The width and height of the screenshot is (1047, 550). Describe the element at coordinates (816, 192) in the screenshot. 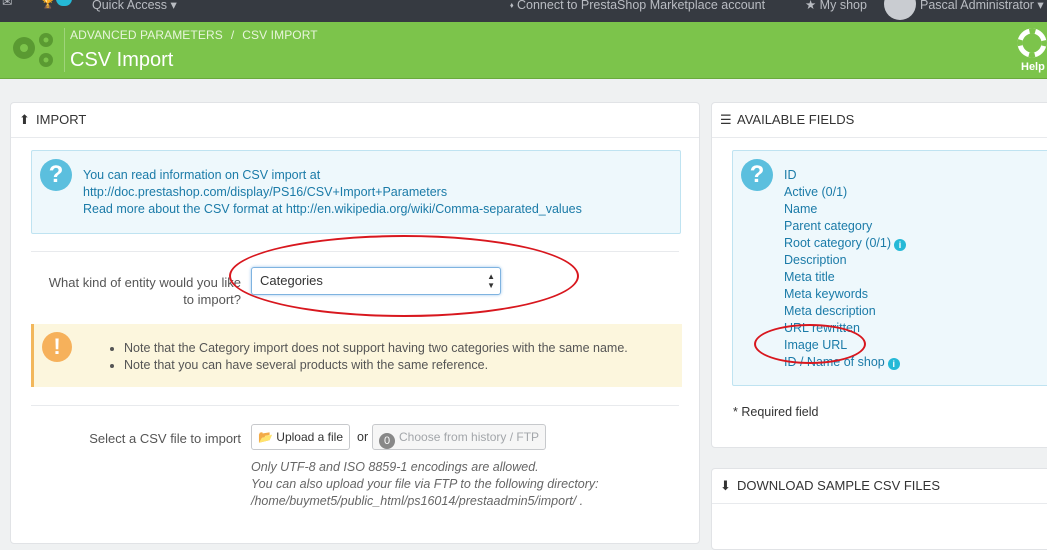

I see `field-item: Active (0/1)` at that location.